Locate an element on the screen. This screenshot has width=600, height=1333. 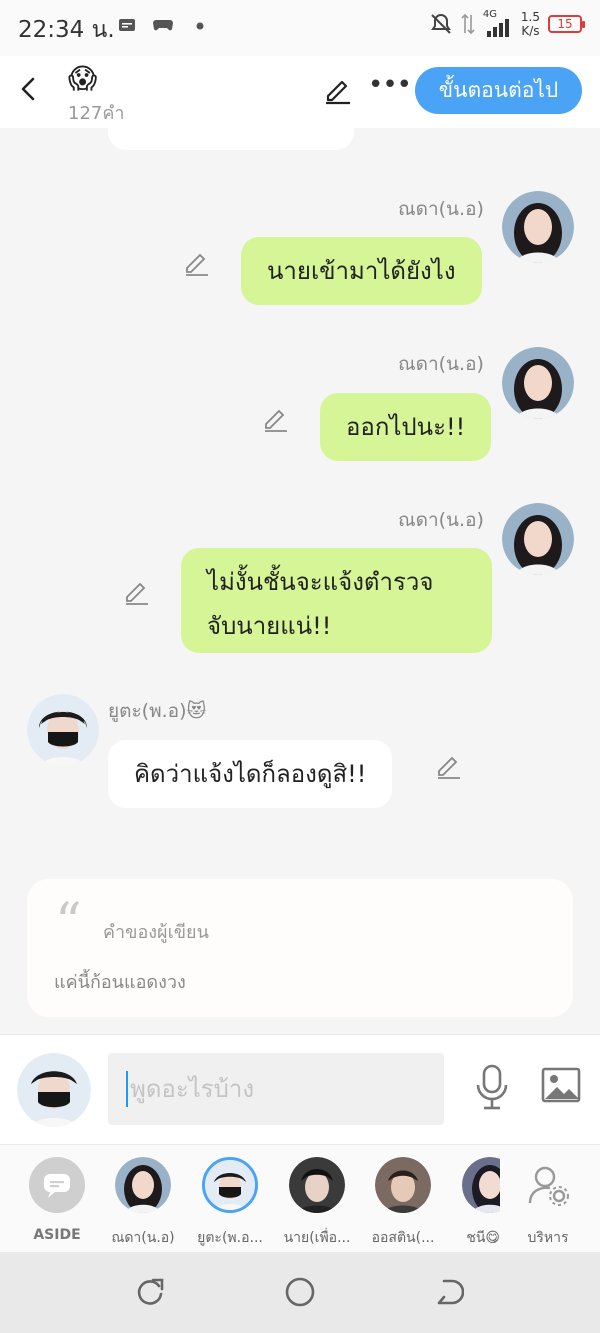
image-icon is located at coordinates (561, 1085).